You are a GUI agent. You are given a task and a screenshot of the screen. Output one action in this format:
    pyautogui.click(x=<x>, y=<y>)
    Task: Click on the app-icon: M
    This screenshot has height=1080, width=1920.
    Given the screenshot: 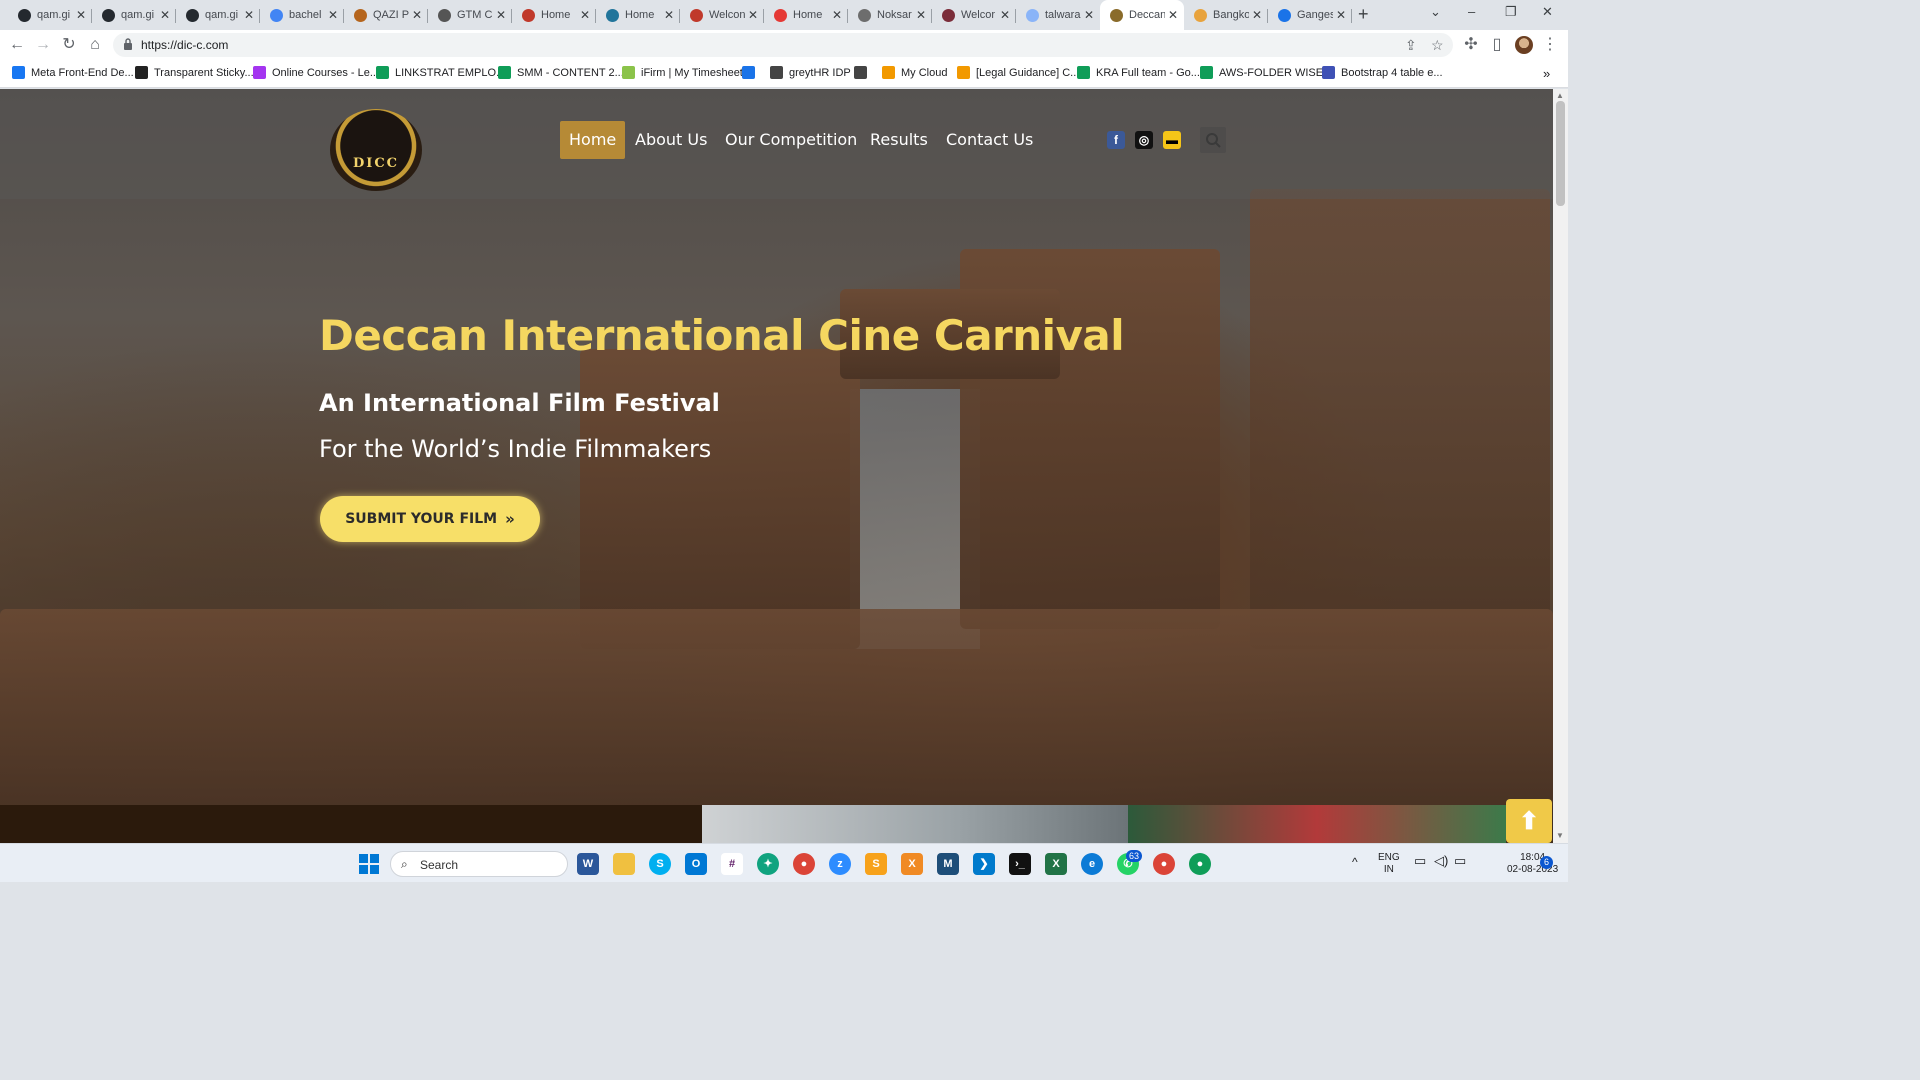 What is the action you would take?
    pyautogui.click(x=948, y=864)
    